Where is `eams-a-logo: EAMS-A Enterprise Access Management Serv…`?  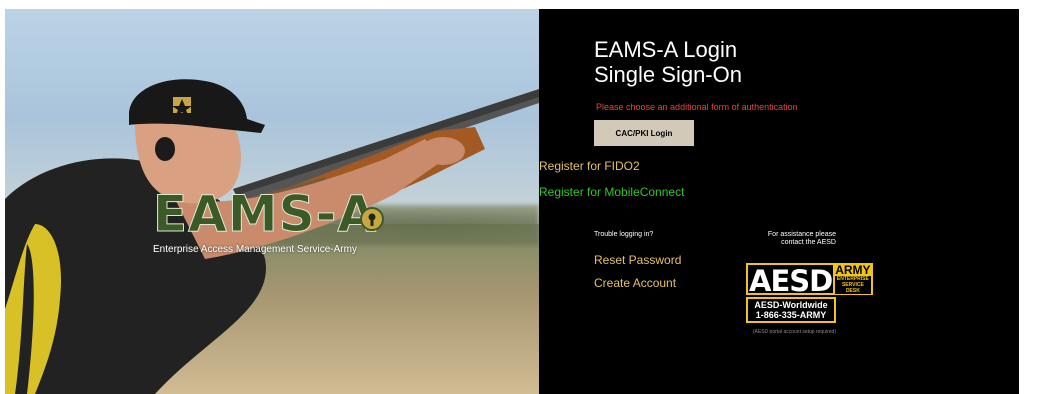 eams-a-logo: EAMS-A Enterprise Access Management Serv… is located at coordinates (272, 222).